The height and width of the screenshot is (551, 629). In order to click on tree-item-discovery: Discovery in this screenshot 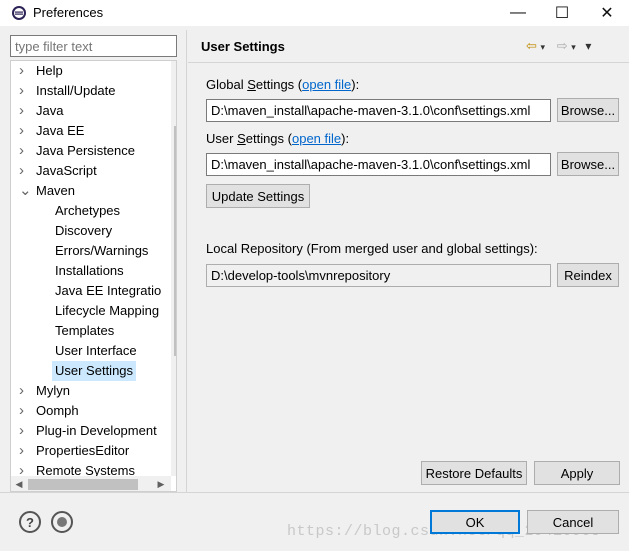, I will do `click(90, 231)`.